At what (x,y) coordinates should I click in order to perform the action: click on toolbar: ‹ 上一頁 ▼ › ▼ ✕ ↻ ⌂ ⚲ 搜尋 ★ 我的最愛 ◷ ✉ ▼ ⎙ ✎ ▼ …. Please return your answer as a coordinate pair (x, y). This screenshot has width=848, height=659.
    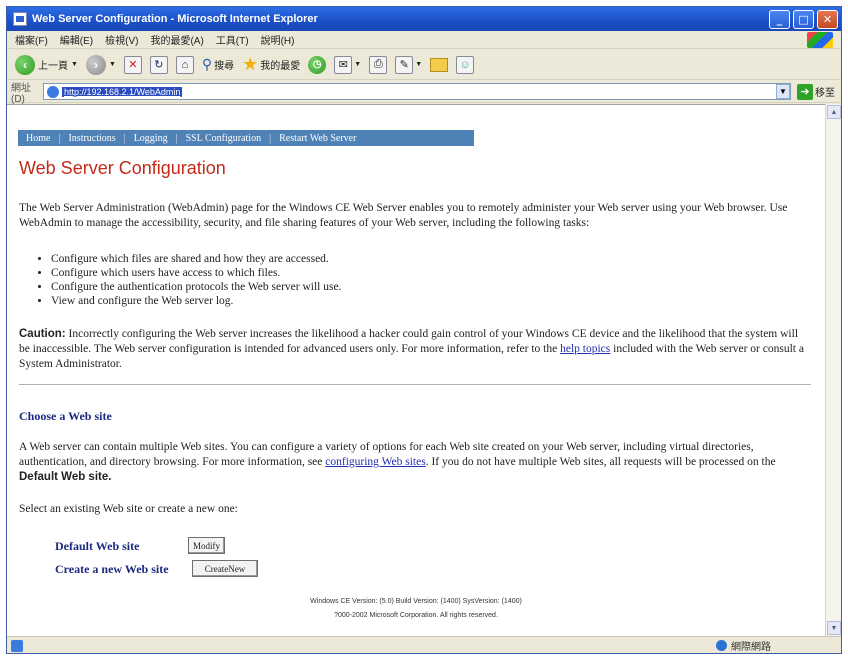
    Looking at the image, I should click on (424, 65).